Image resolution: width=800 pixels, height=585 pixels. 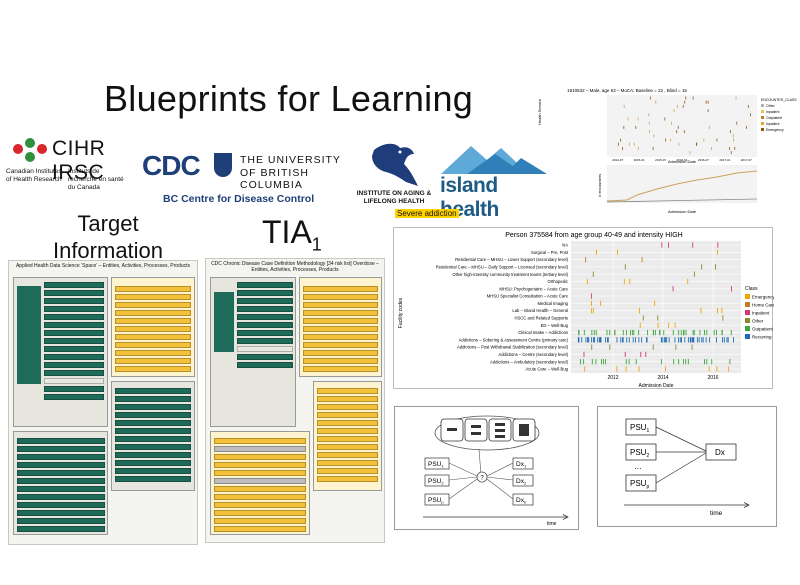 What do you see at coordinates (716, 513) in the screenshot?
I see `diag2-time-label: time` at bounding box center [716, 513].